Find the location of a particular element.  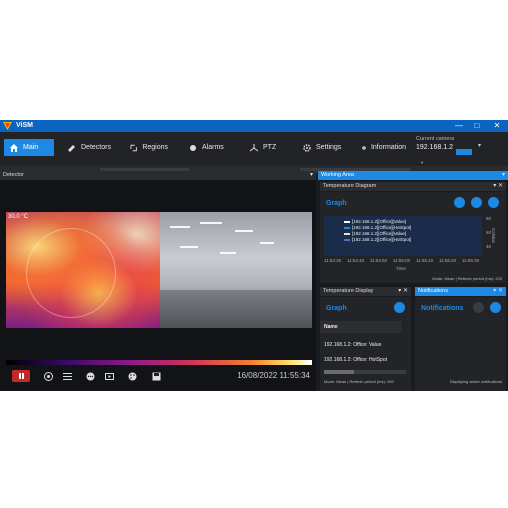

video-view: 30.0 °C is located at coordinates (159, 270).